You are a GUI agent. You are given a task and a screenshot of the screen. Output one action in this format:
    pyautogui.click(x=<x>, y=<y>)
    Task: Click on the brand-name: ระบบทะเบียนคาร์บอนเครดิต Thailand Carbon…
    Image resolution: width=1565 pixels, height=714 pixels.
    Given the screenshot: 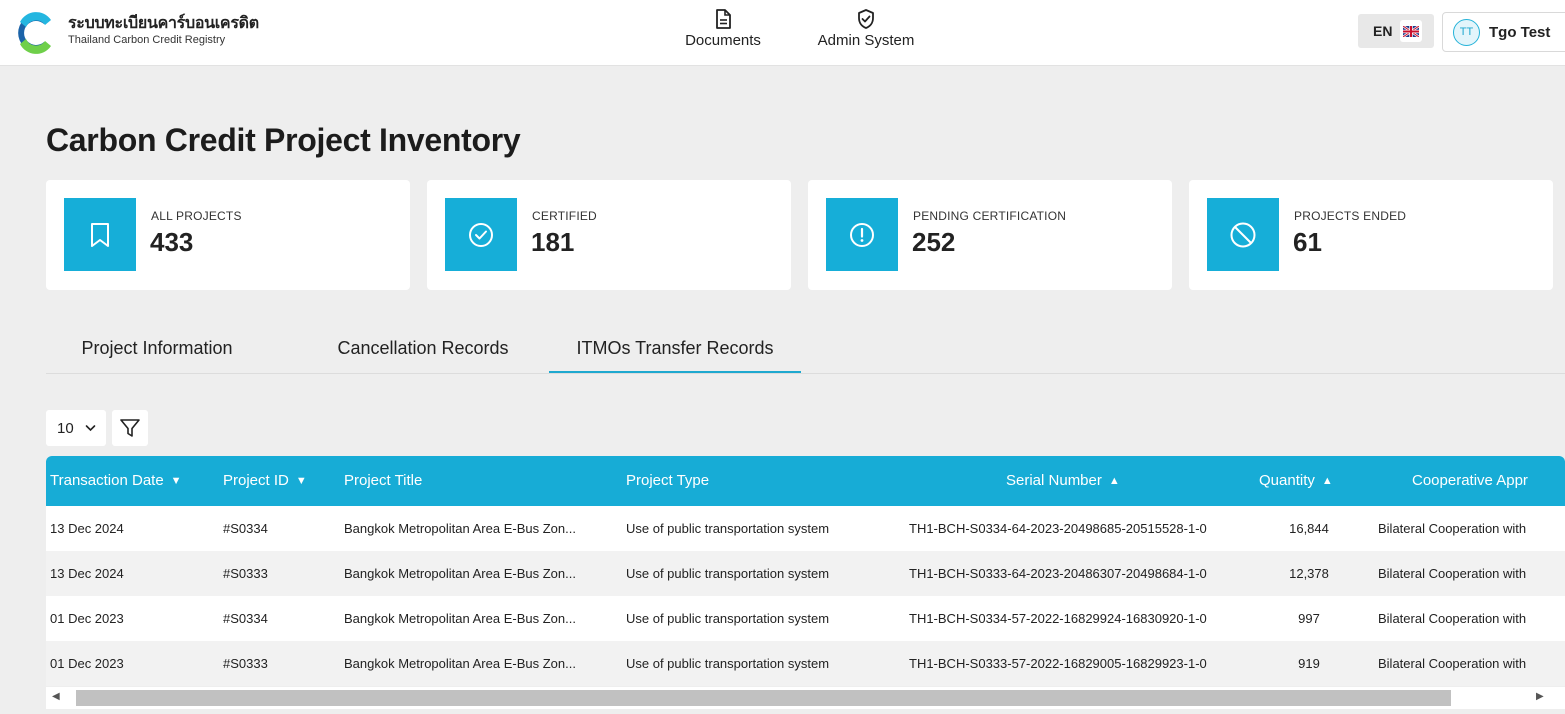 What is the action you would take?
    pyautogui.click(x=163, y=30)
    